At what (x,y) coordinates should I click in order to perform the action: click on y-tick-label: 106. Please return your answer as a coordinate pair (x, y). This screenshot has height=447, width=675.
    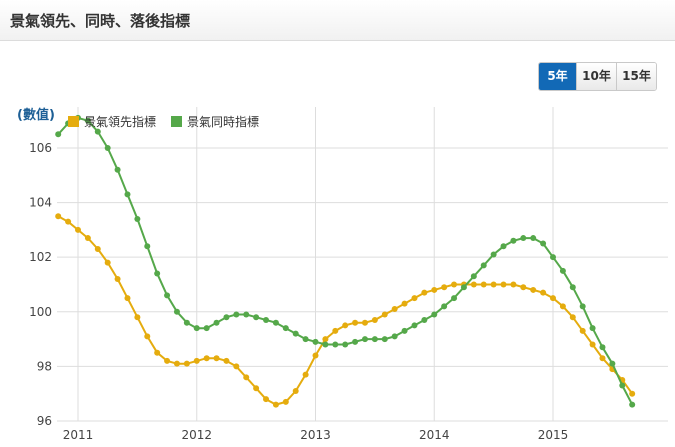
    Looking at the image, I should click on (40, 148).